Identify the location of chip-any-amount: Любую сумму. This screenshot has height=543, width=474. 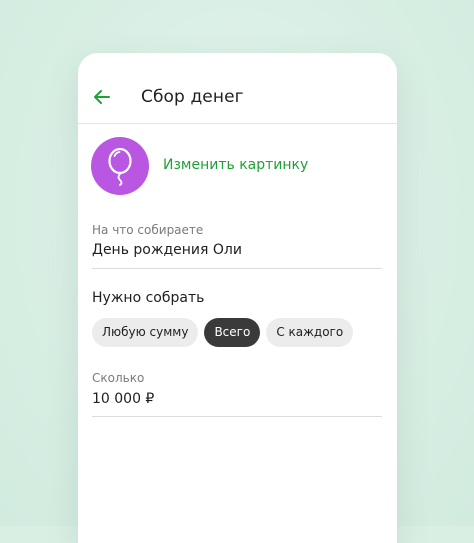
(145, 332).